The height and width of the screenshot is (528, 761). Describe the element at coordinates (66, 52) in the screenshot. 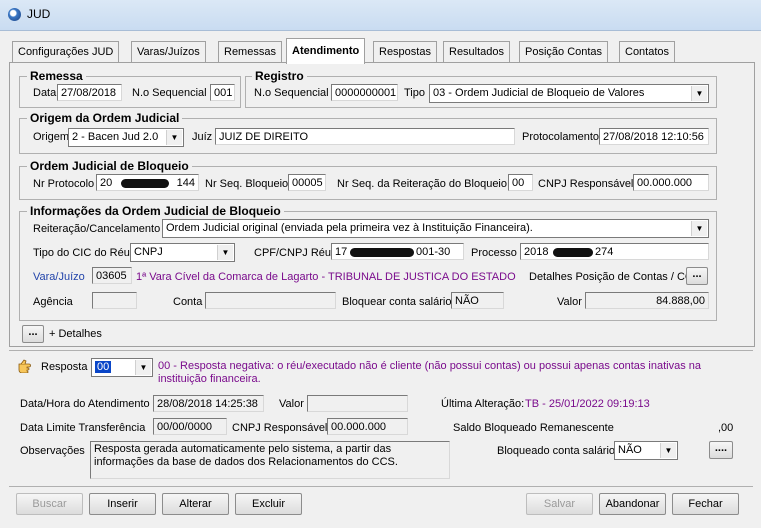

I see `tab-configuracoes: Configurações JUD` at that location.